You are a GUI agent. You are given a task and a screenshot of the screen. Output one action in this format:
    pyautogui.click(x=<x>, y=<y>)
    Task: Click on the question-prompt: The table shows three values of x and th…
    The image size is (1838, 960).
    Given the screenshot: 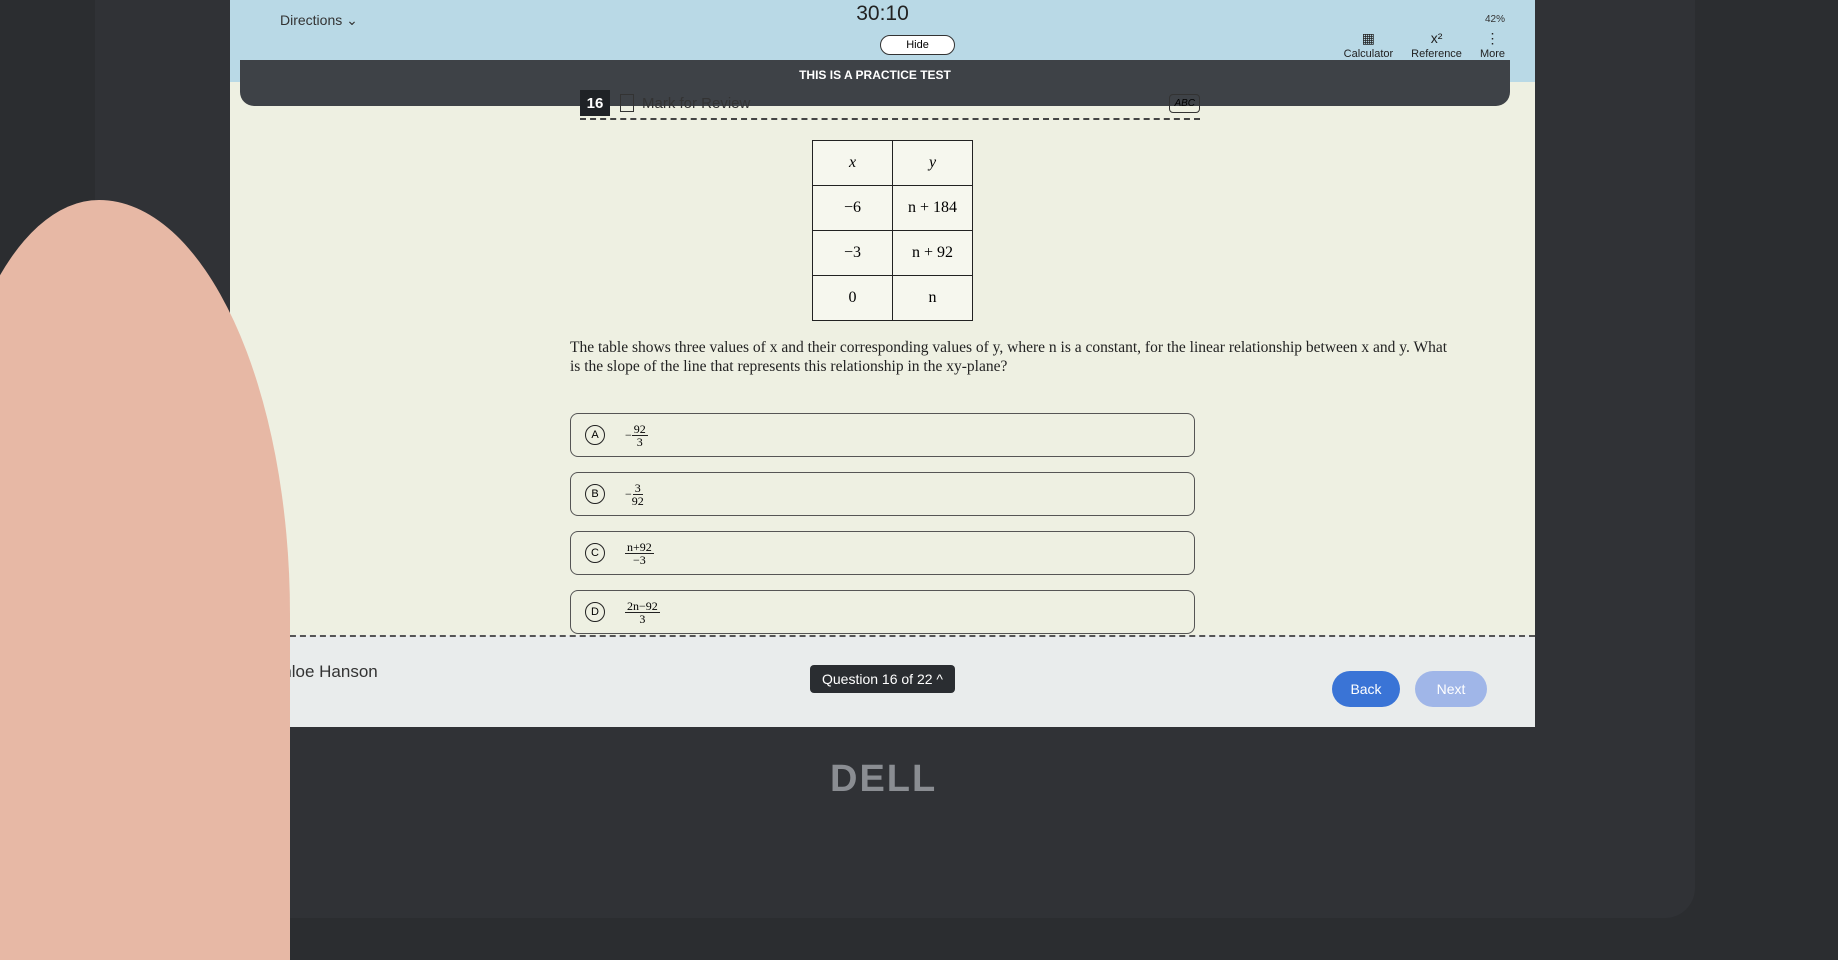 What is the action you would take?
    pyautogui.click(x=1009, y=357)
    